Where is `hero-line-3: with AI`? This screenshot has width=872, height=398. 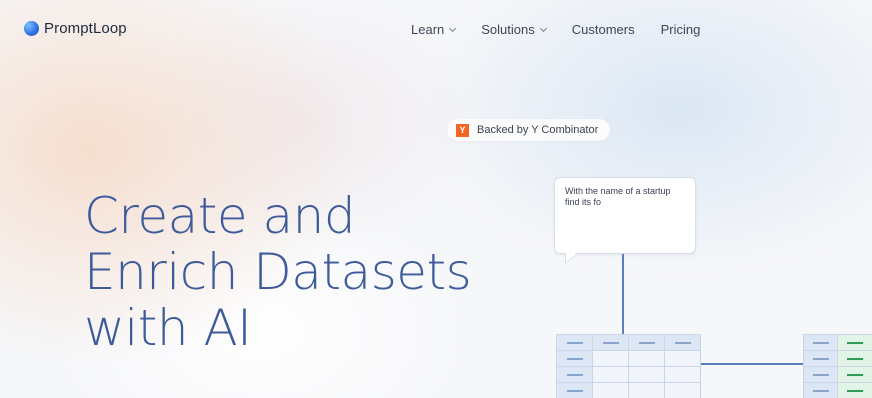 hero-line-3: with AI is located at coordinates (168, 328).